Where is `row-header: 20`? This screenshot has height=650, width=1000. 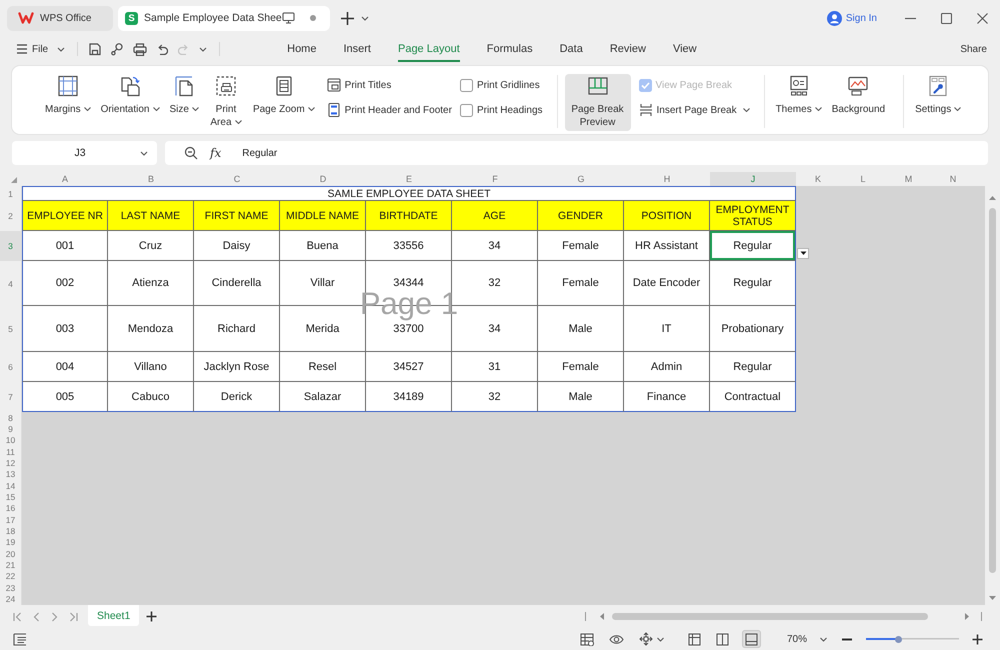
row-header: 20 is located at coordinates (11, 554).